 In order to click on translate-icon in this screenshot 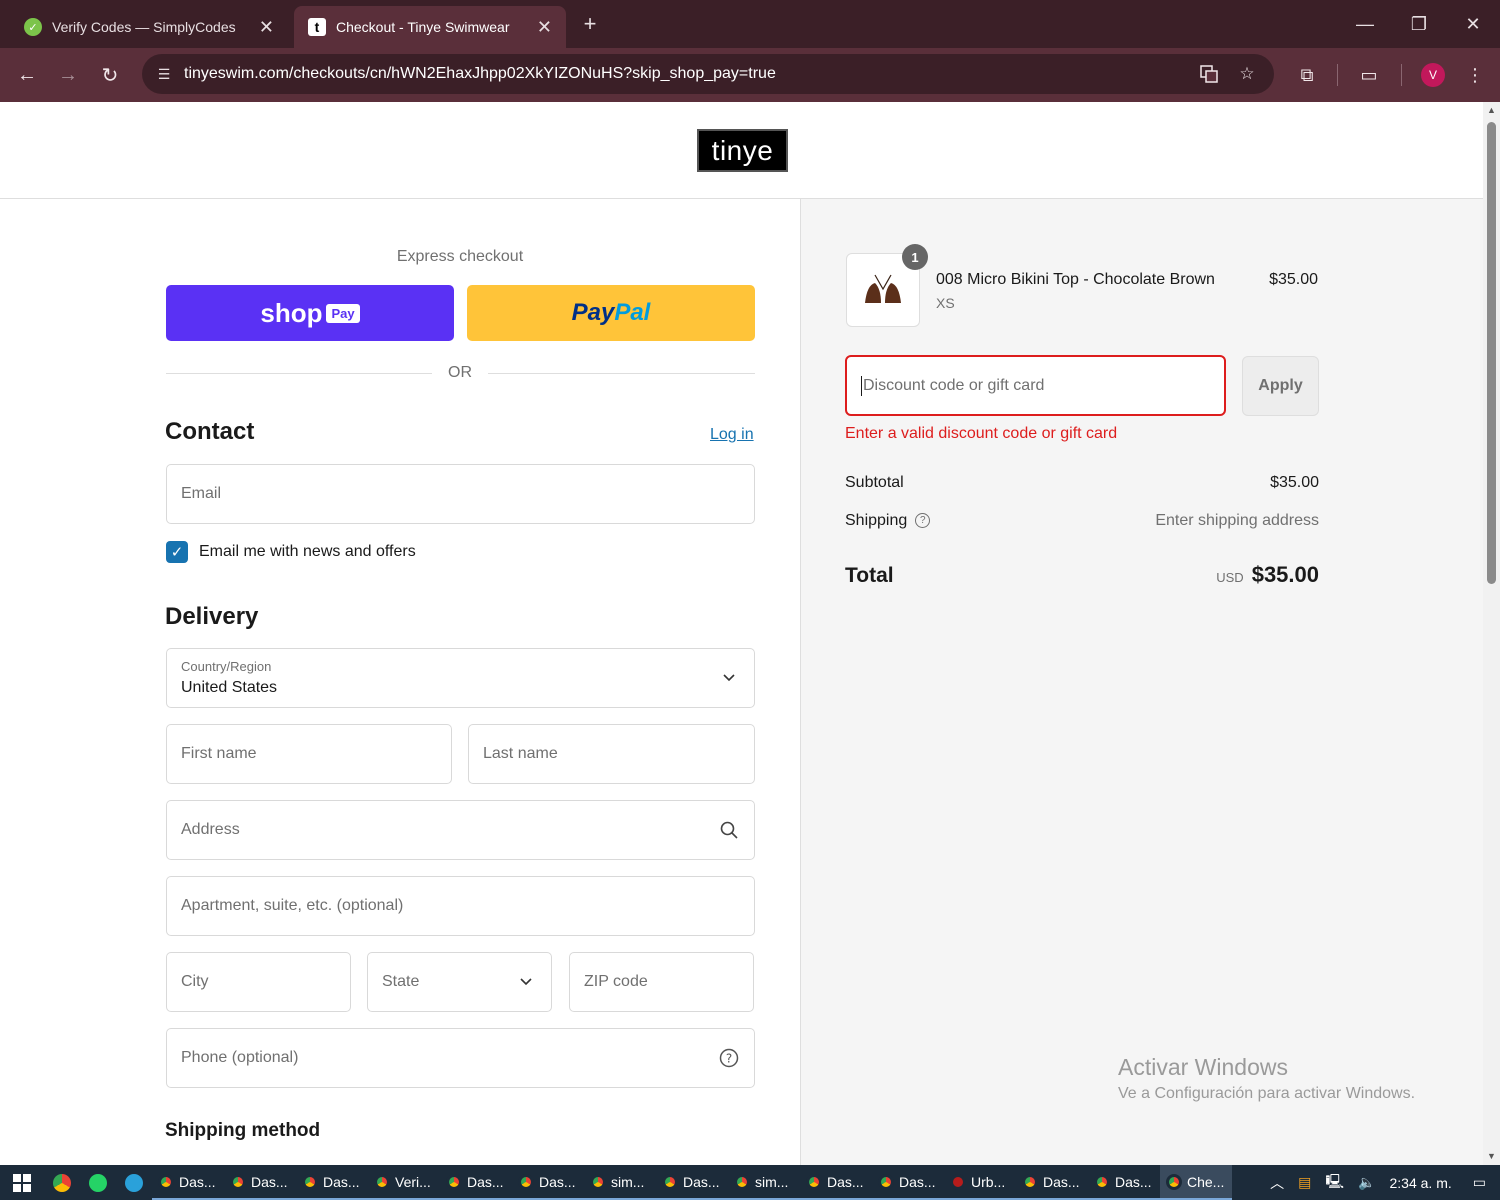, I will do `click(1209, 74)`.